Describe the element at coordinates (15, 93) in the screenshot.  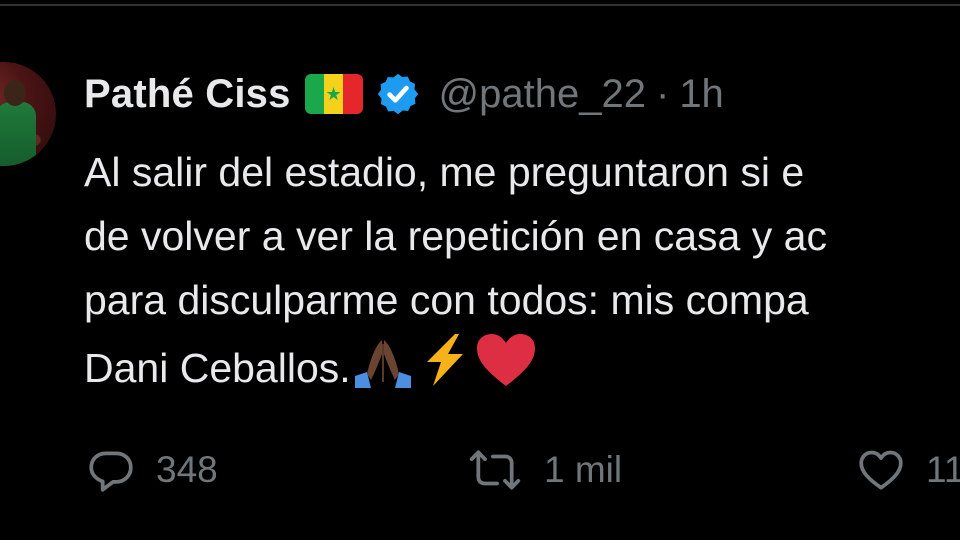
I see `avatar-head` at that location.